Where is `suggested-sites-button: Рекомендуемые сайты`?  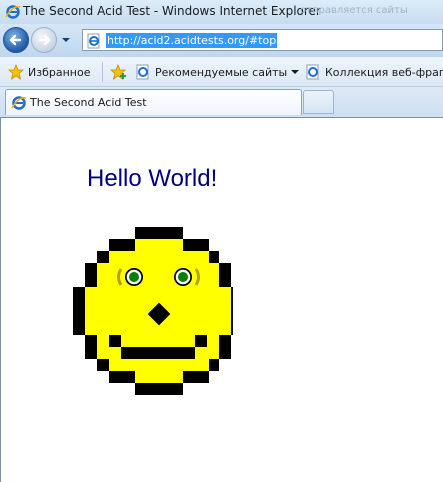
suggested-sites-button: Рекомендуемые сайты is located at coordinates (217, 72).